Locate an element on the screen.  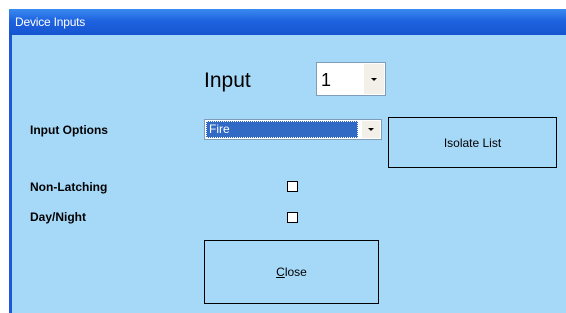
close-button-label: Close is located at coordinates (291, 272).